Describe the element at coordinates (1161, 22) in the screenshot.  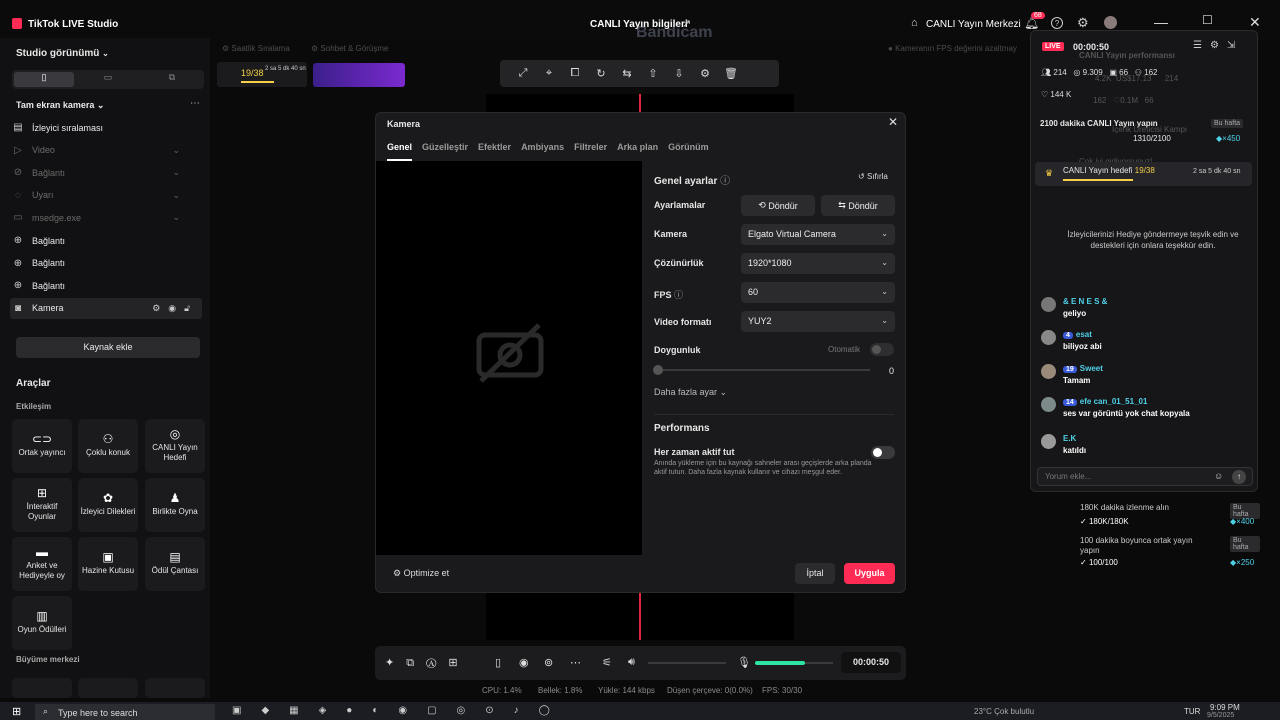
I see `minimize-icon: —` at that location.